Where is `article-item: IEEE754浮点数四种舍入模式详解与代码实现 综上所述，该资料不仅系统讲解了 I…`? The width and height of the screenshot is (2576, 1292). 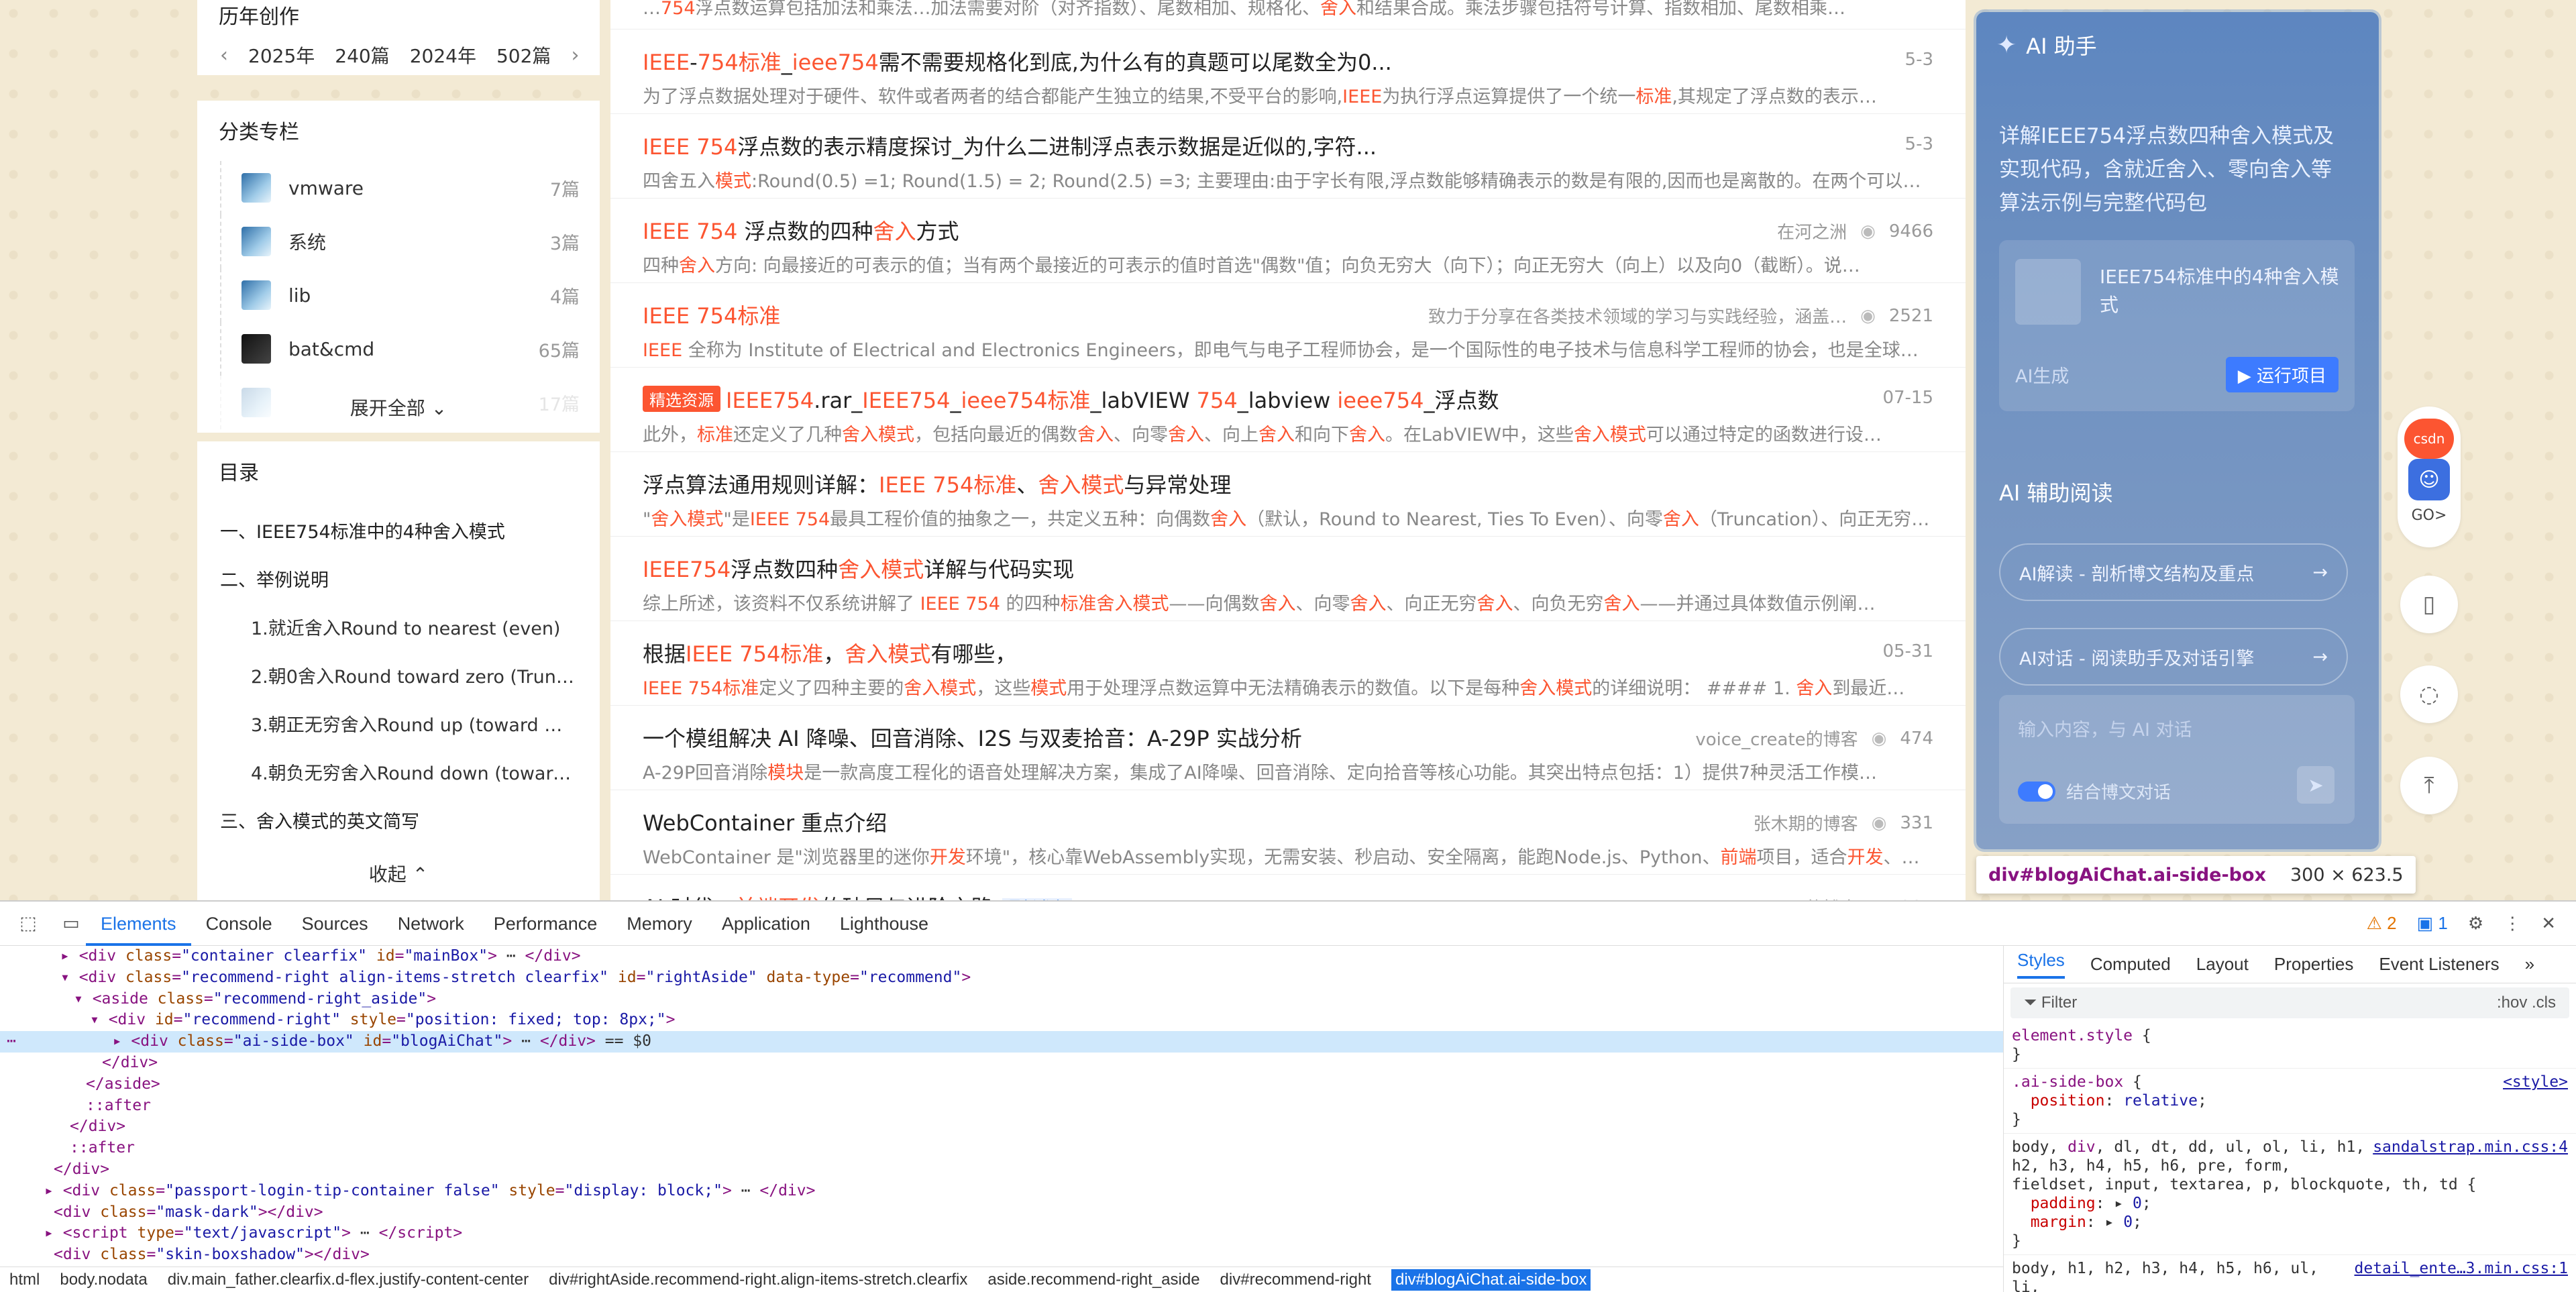 article-item: IEEE754浮点数四种舍入模式详解与代码实现 综上所述，该资料不仅系统讲解了 I… is located at coordinates (1288, 579).